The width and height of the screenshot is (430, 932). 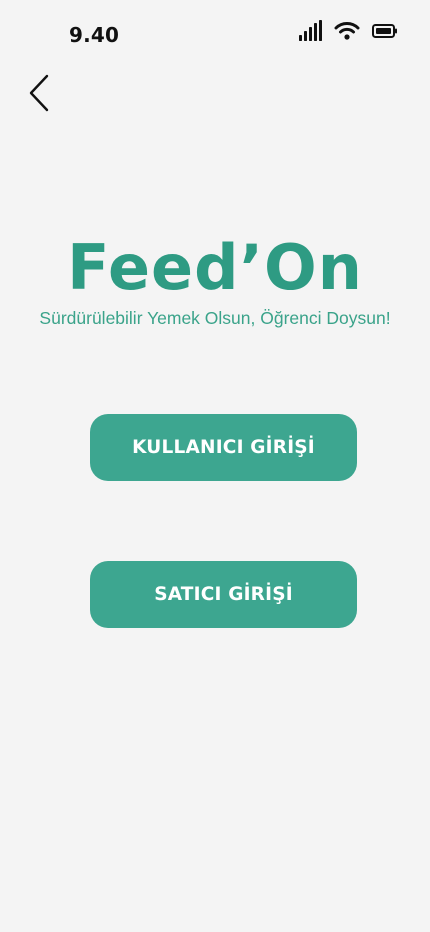 I want to click on status-bar: 9.40, so click(x=215, y=30).